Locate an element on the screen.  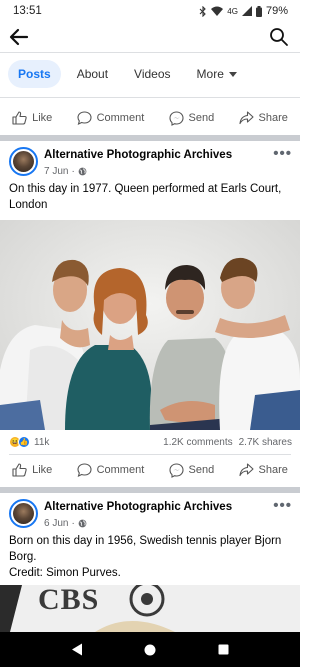
post-meta: 7 Jun · is located at coordinates (65, 171).